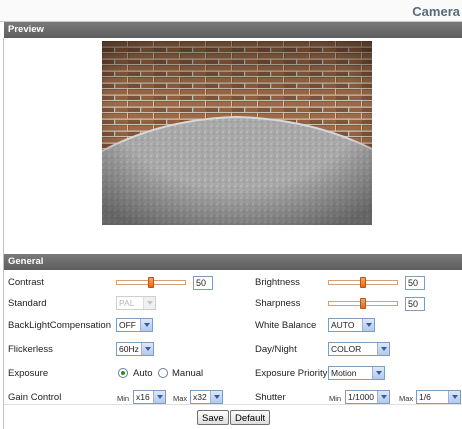 The image size is (462, 429). What do you see at coordinates (200, 397) in the screenshot?
I see `gain-max-selected-value: x32` at bounding box center [200, 397].